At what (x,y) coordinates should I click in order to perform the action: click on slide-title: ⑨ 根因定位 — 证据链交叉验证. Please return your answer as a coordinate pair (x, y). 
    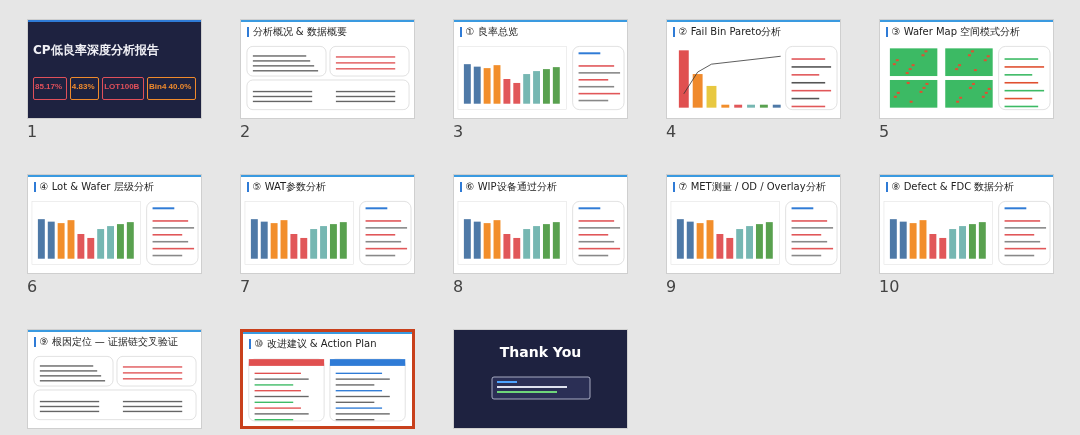
    Looking at the image, I should click on (108, 342).